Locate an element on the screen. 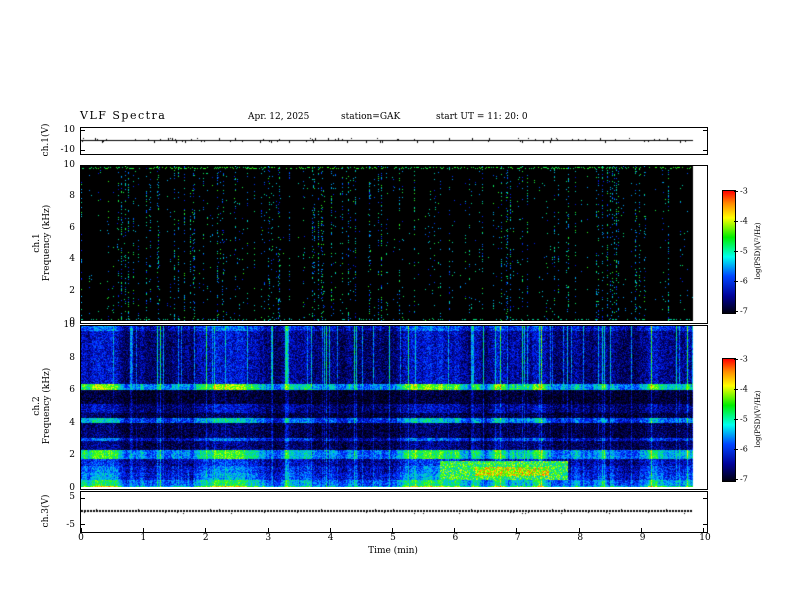  ch2spec-axis-label-line1: ch.2 is located at coordinates (37, 406).